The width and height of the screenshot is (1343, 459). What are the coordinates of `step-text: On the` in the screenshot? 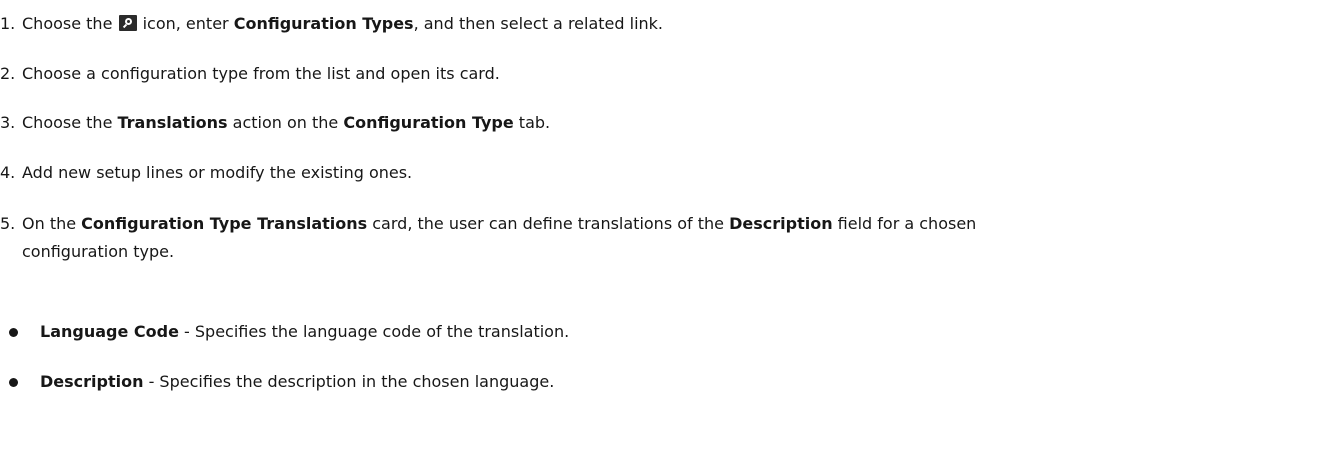 It's located at (52, 223).